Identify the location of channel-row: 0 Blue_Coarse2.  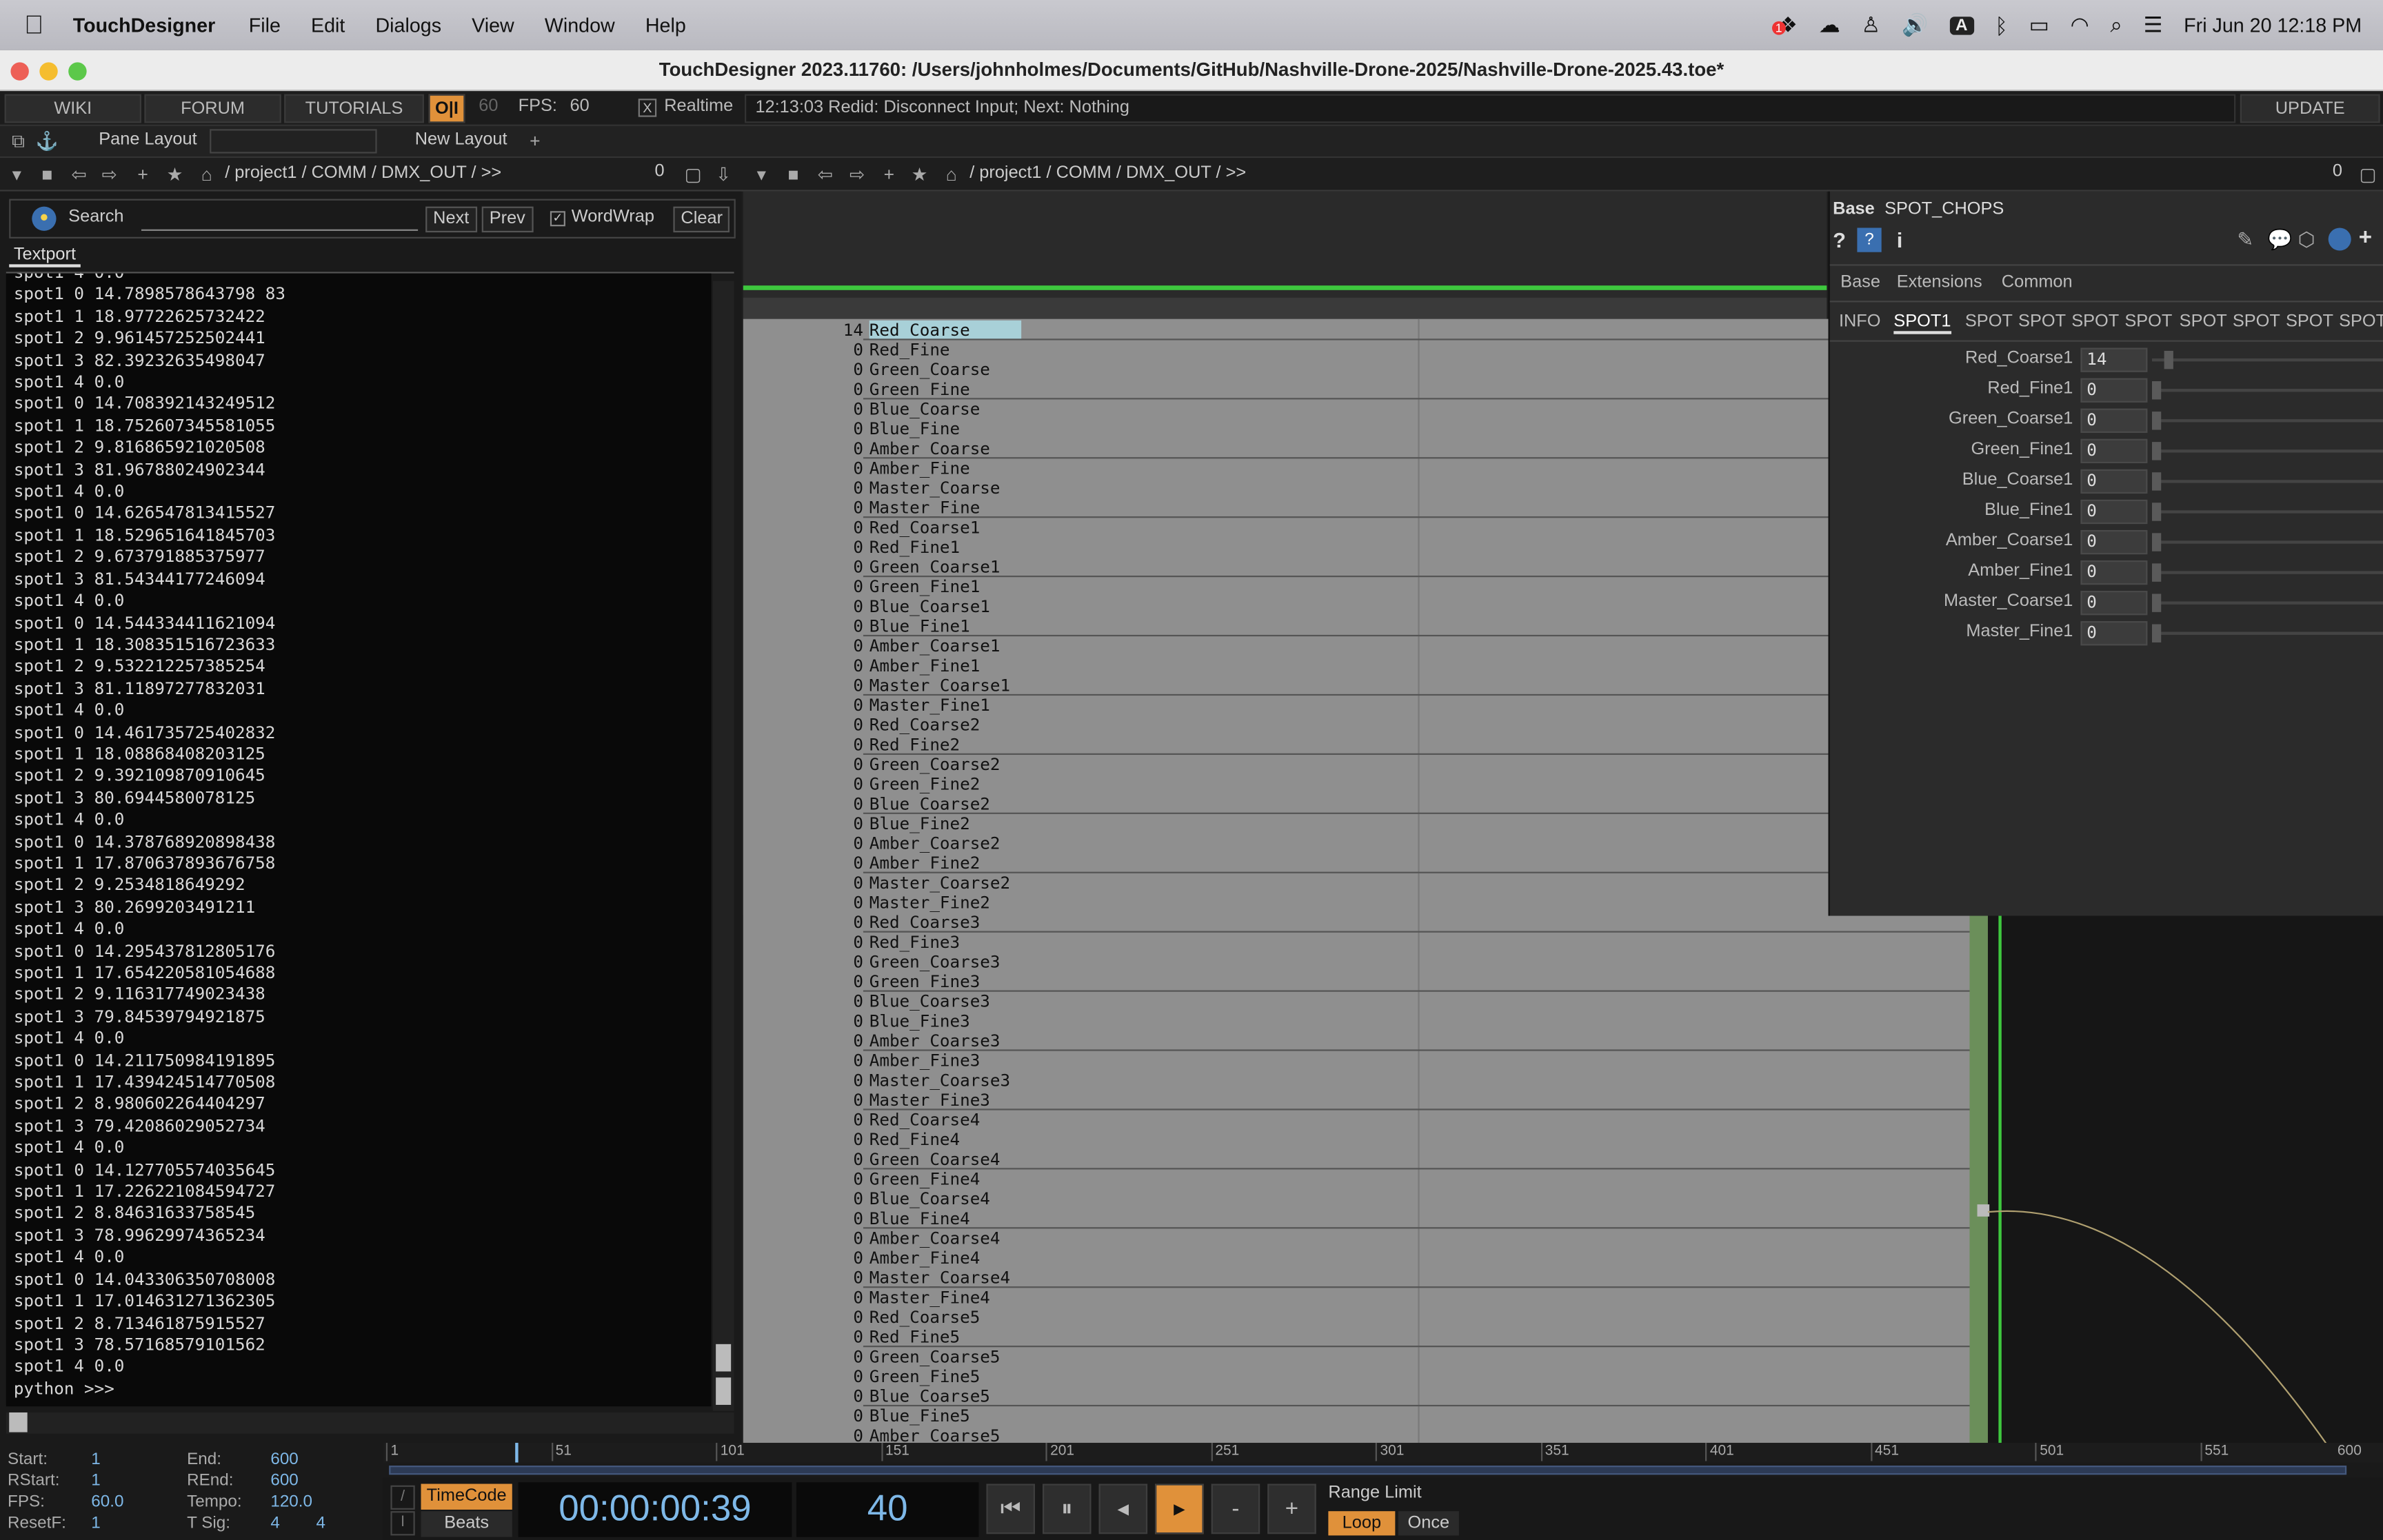
(1356, 804).